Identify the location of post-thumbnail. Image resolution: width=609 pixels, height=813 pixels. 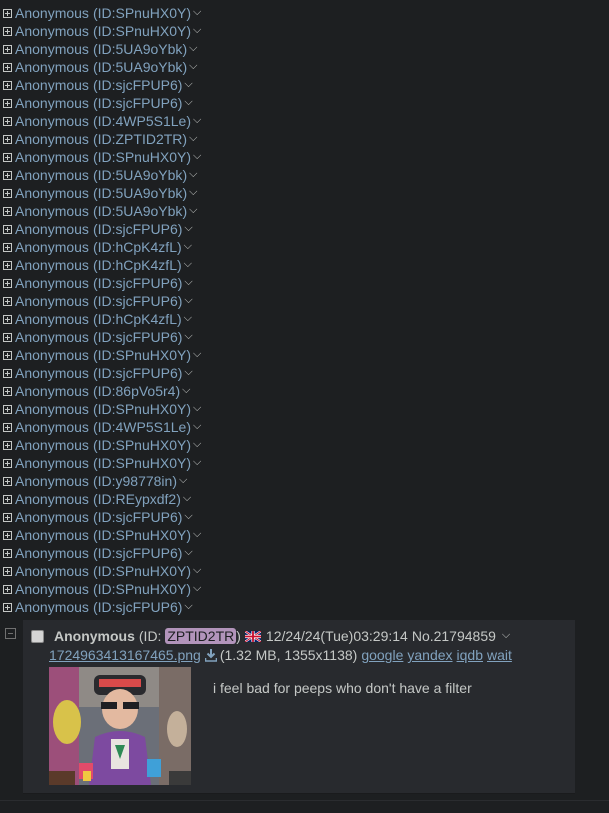
(120, 726).